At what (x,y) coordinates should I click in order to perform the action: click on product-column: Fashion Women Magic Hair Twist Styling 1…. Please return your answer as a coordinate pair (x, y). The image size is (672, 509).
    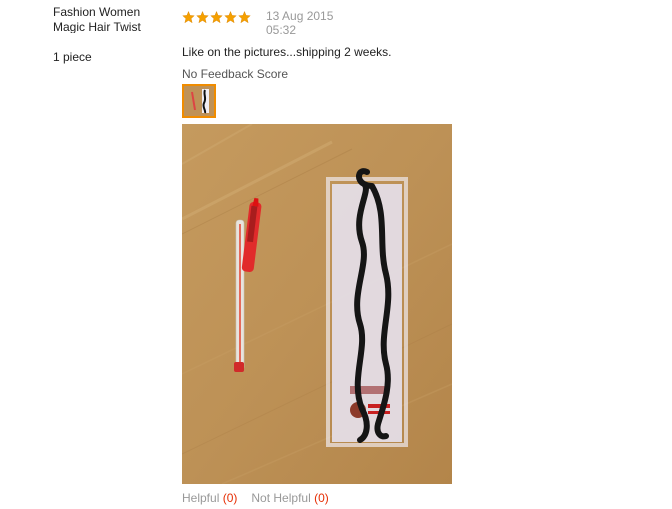
    Looking at the image, I should click on (108, 34).